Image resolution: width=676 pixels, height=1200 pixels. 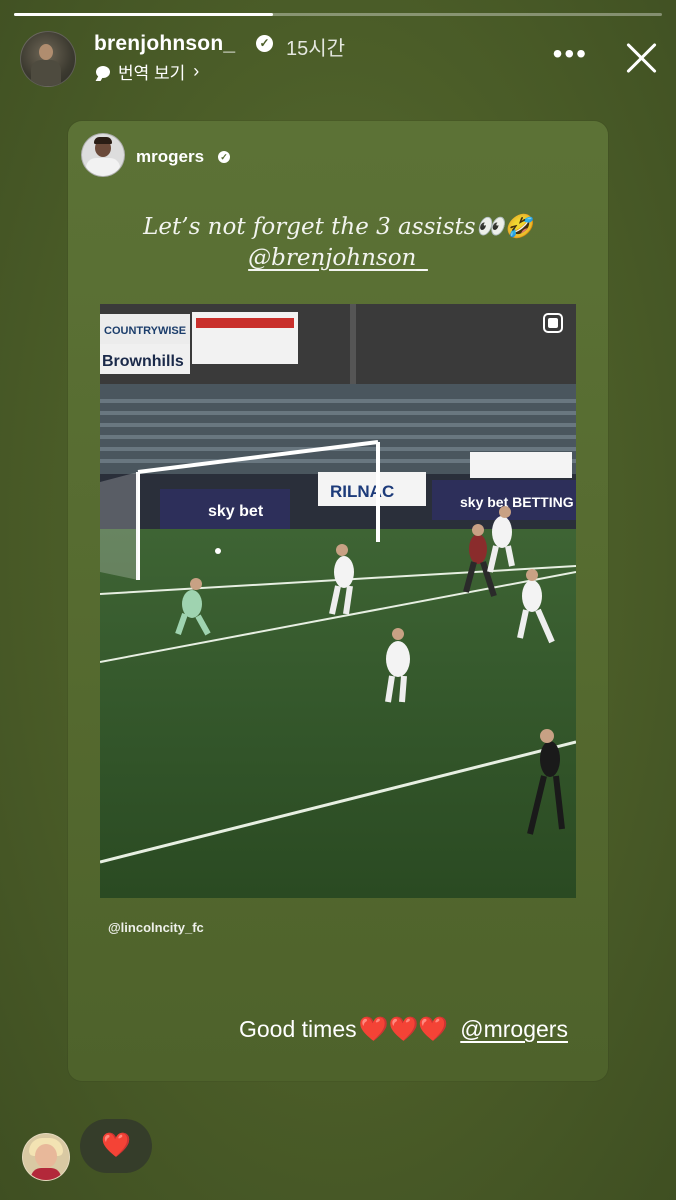 What do you see at coordinates (316, 49) in the screenshot?
I see `story-time: 15시간` at bounding box center [316, 49].